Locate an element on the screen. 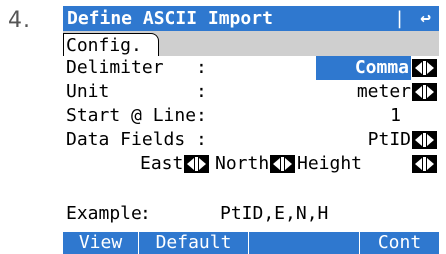 The width and height of the screenshot is (446, 254). north-field-label: North is located at coordinates (242, 164).